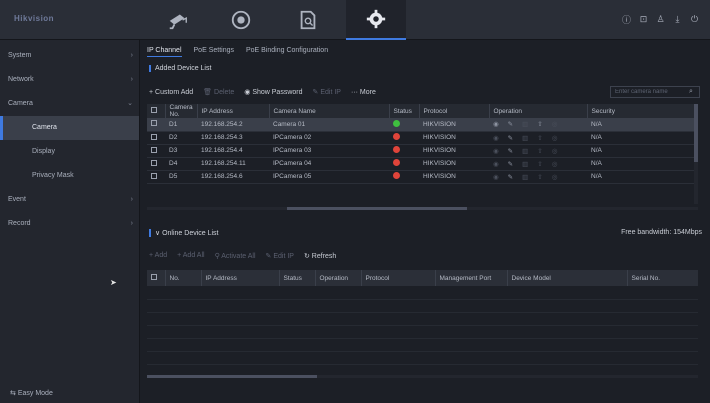  I want to click on tab-poe-binding: PoE Binding Configuration, so click(287, 52).